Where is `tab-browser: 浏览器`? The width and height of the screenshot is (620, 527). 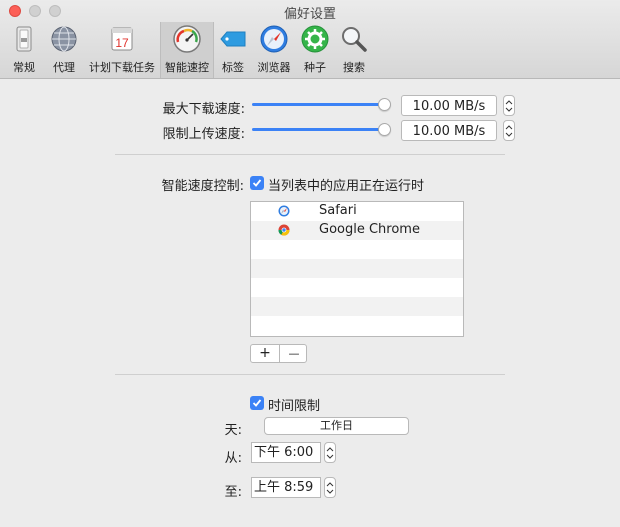
tab-browser: 浏览器 is located at coordinates (274, 50).